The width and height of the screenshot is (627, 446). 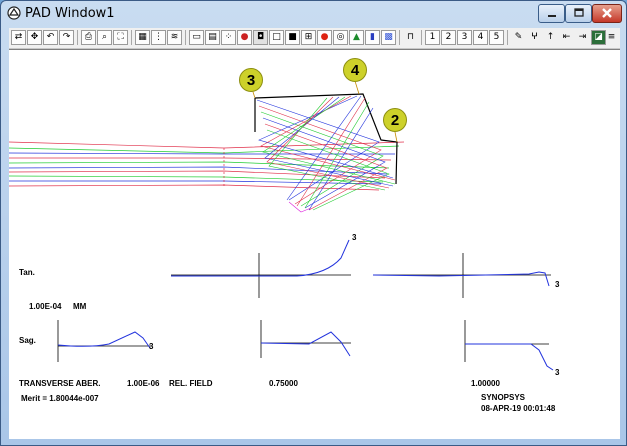 I want to click on label-icon: ≋, so click(x=174, y=37).